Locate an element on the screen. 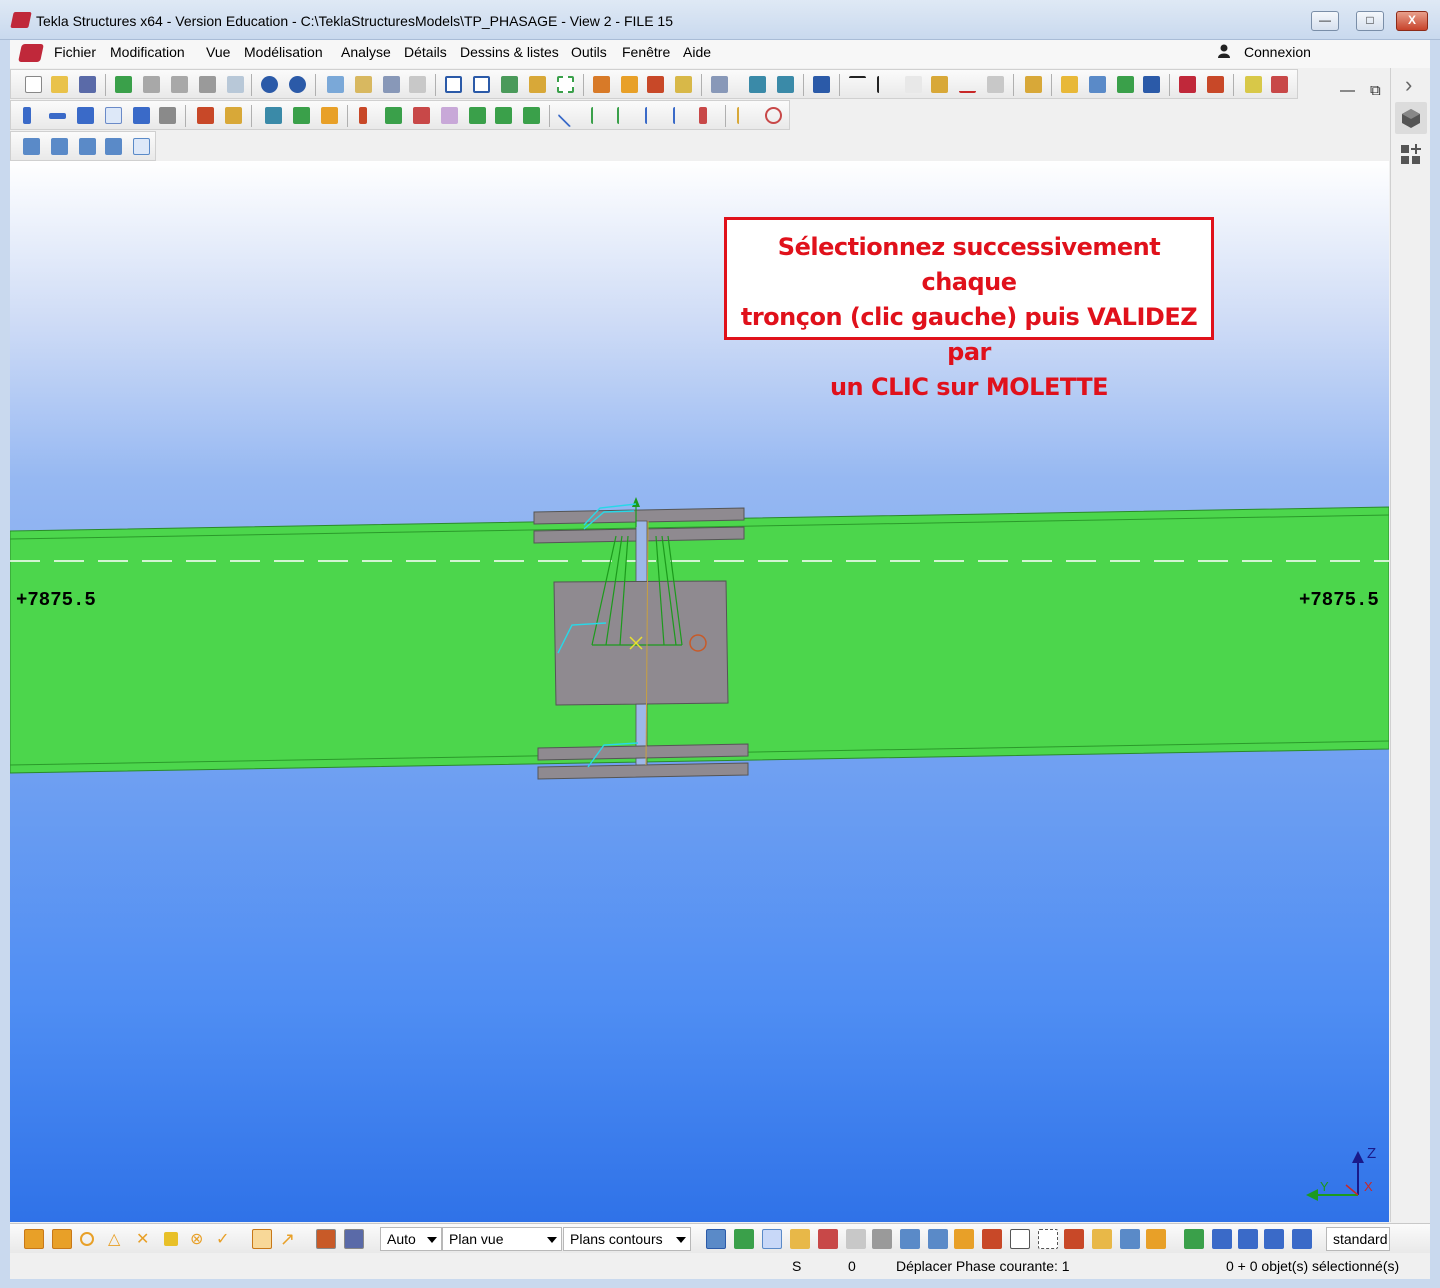 The height and width of the screenshot is (1288, 1440). mdi-minimize-button: — is located at coordinates (1347, 90).